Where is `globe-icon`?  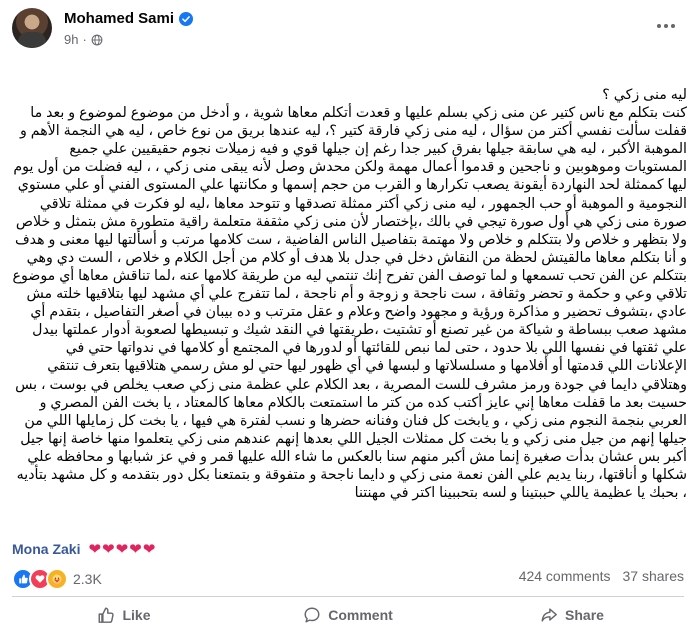 globe-icon is located at coordinates (97, 39).